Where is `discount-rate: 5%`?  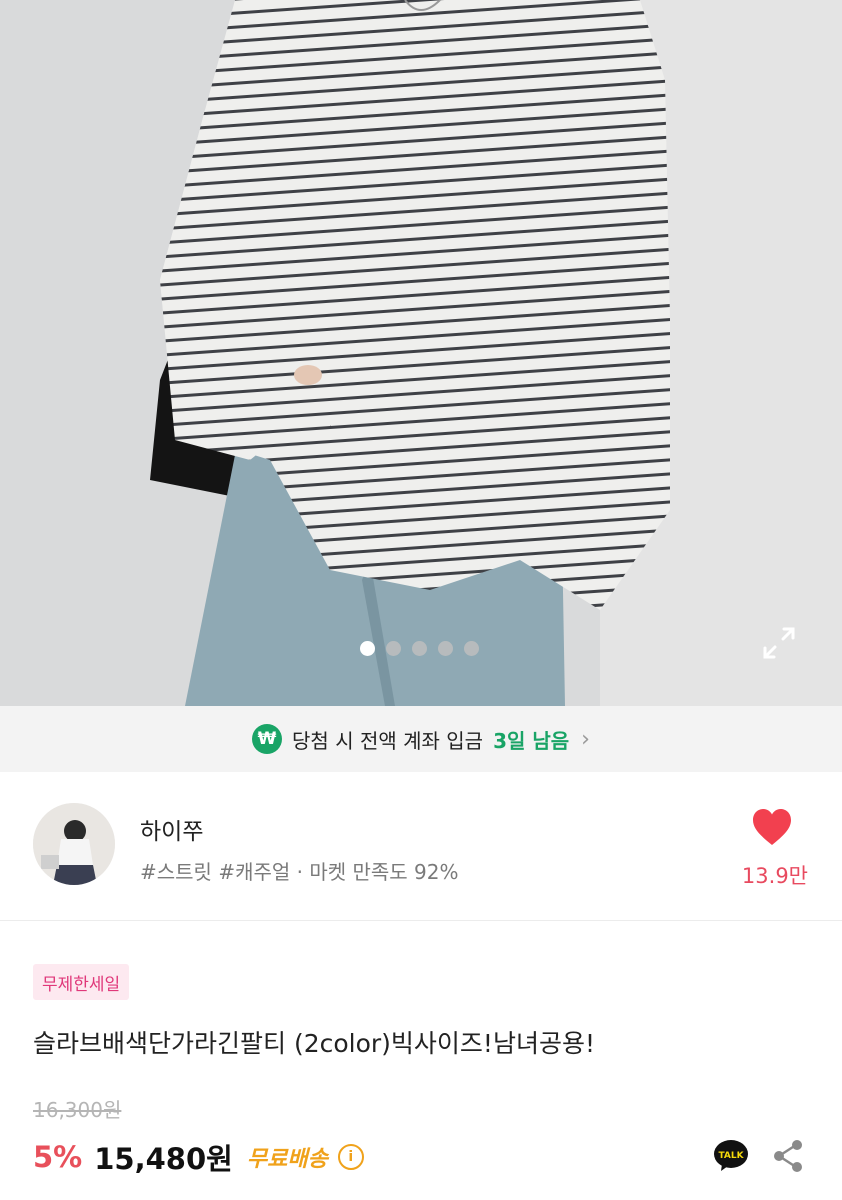 discount-rate: 5% is located at coordinates (58, 1157).